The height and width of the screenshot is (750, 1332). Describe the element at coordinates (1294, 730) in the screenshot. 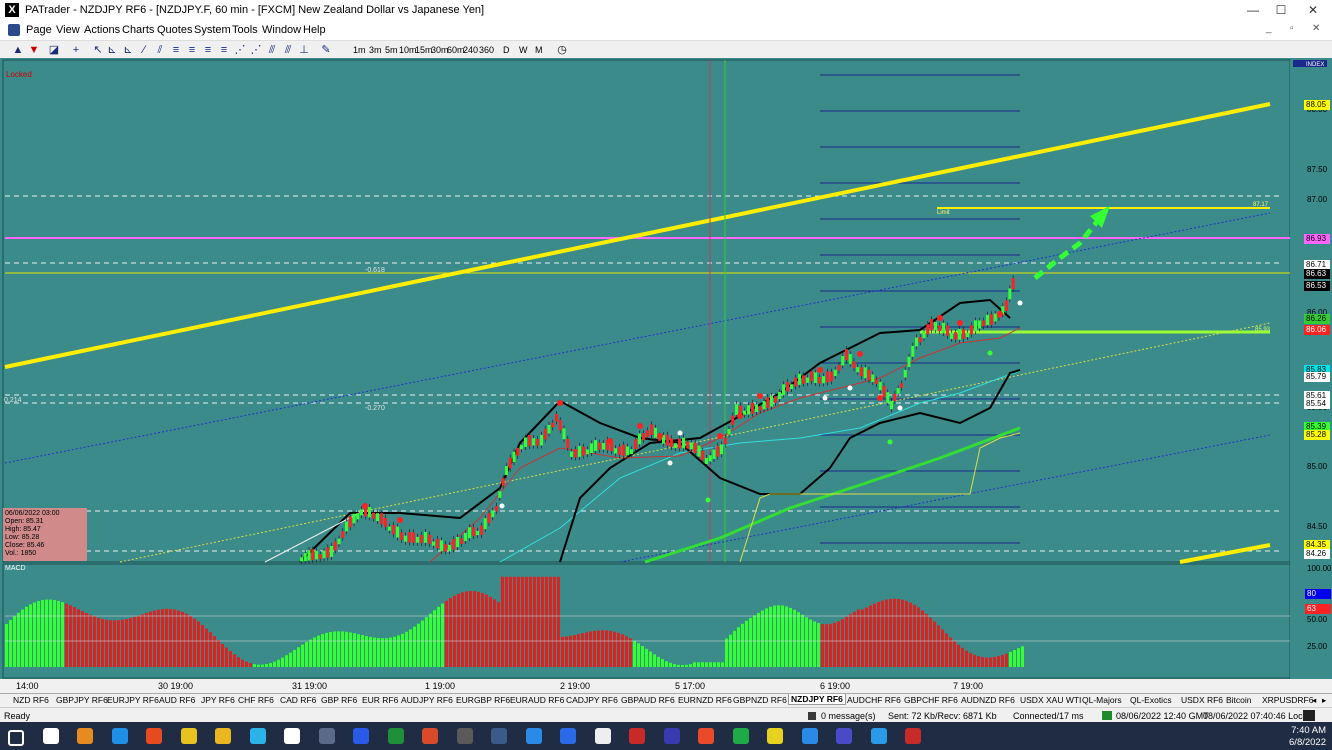

I see `taskbar-clock-time: 7:40 AM` at that location.